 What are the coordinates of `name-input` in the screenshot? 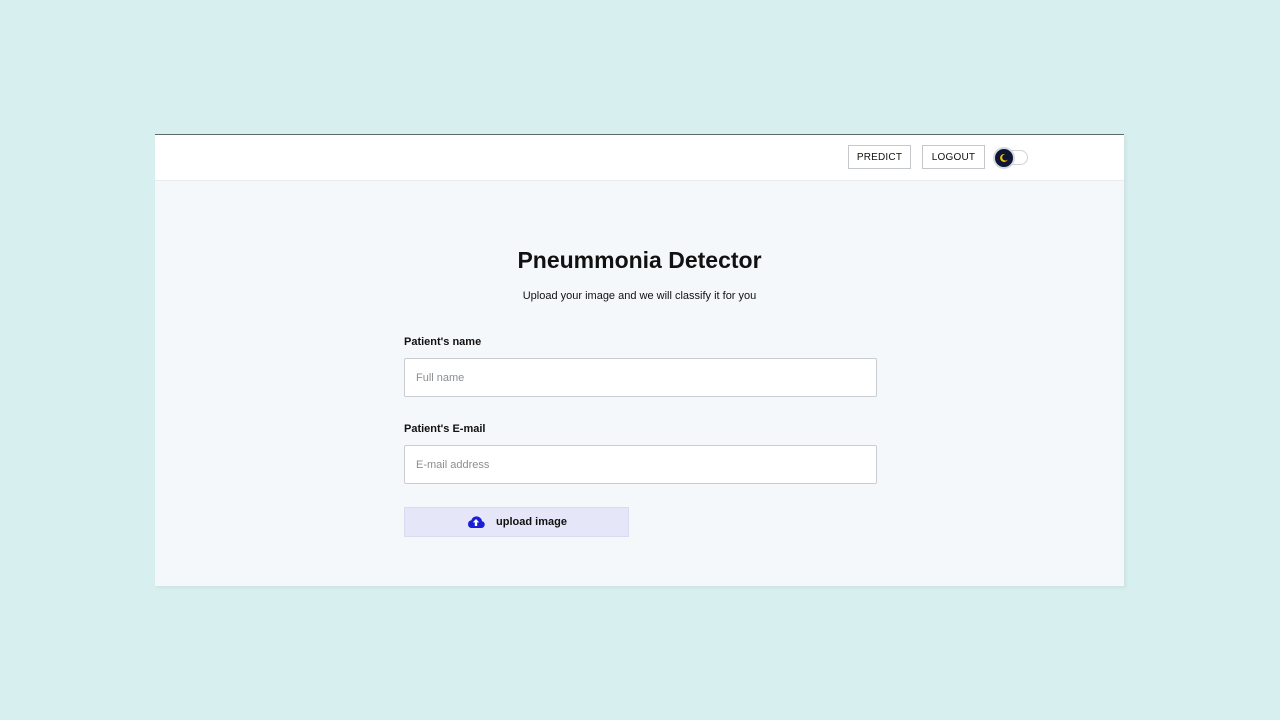 It's located at (640, 377).